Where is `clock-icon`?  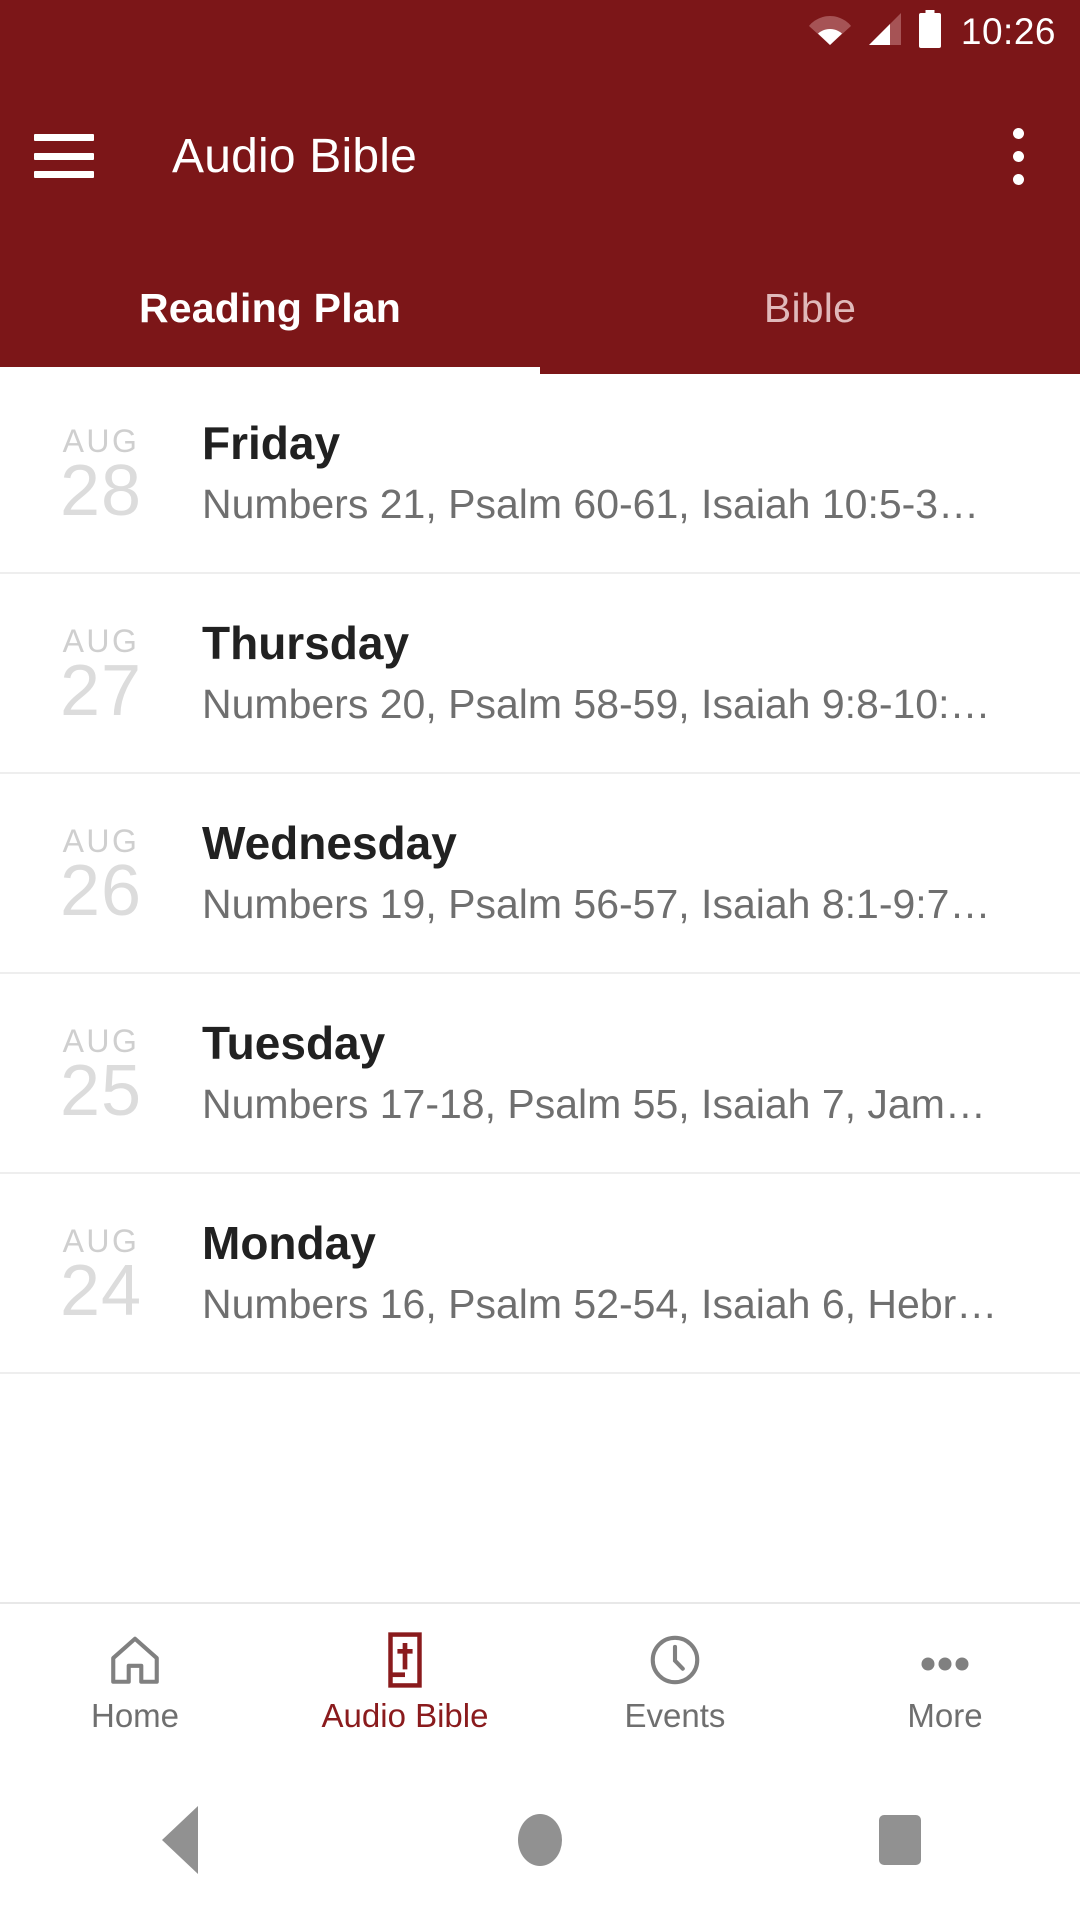 clock-icon is located at coordinates (675, 1660).